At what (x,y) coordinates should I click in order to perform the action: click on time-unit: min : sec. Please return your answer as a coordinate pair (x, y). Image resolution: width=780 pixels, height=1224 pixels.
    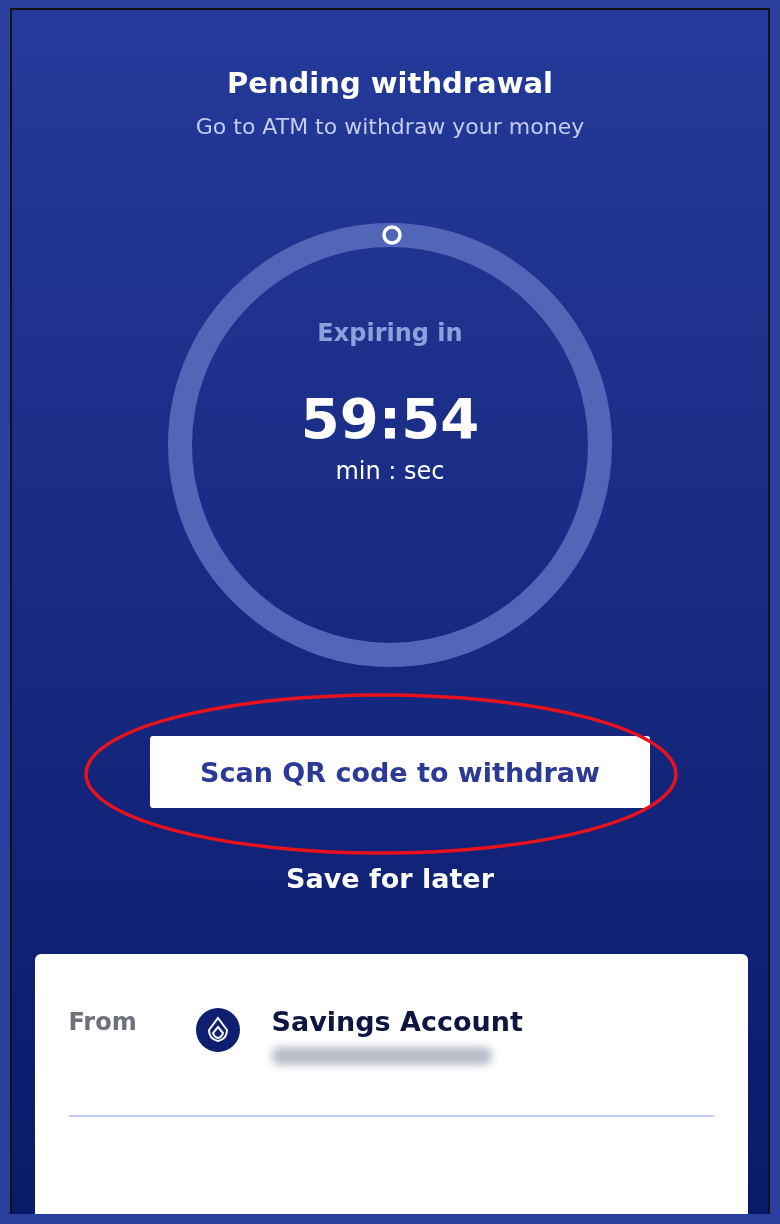
    Looking at the image, I should click on (390, 471).